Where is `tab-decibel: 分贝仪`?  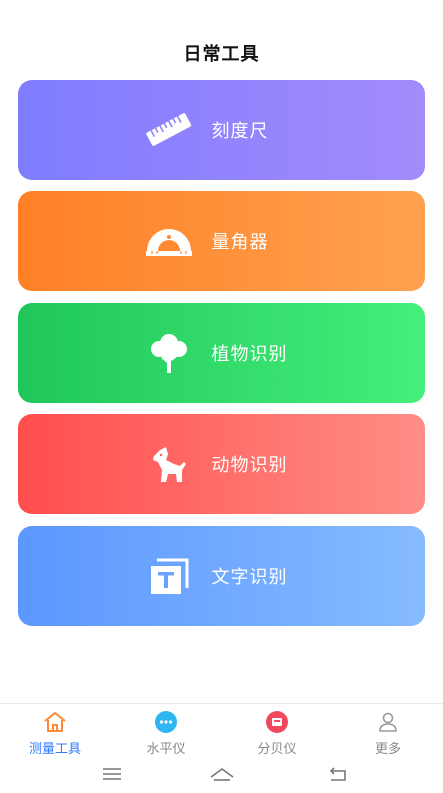
tab-decibel: 分贝仪 is located at coordinates (277, 733).